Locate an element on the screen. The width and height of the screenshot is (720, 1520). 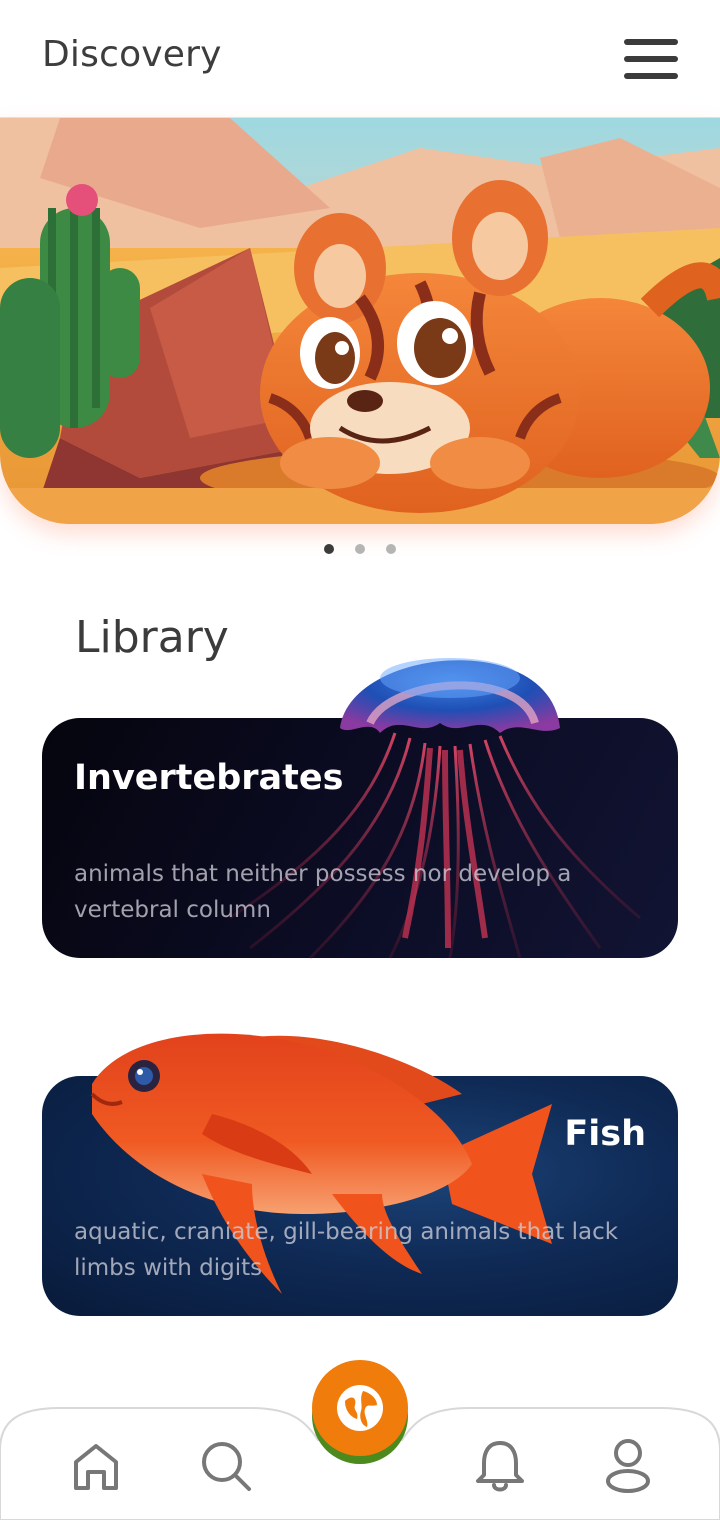
nav-search is located at coordinates (226, 1466).